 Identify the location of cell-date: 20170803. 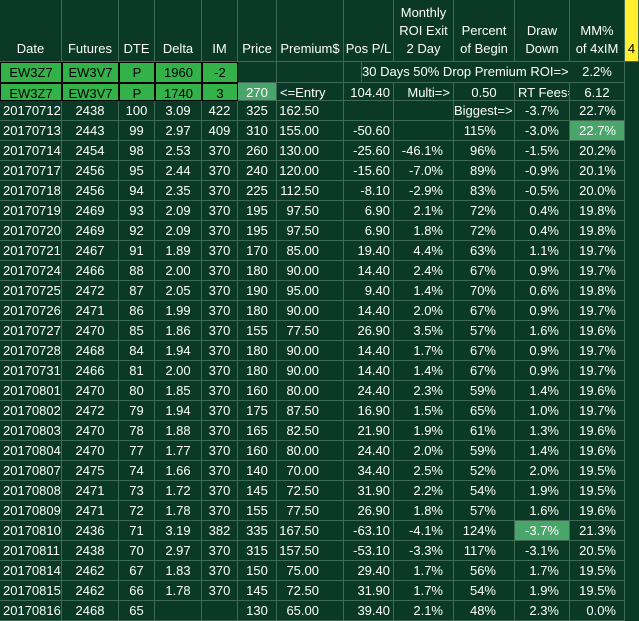
(31, 431).